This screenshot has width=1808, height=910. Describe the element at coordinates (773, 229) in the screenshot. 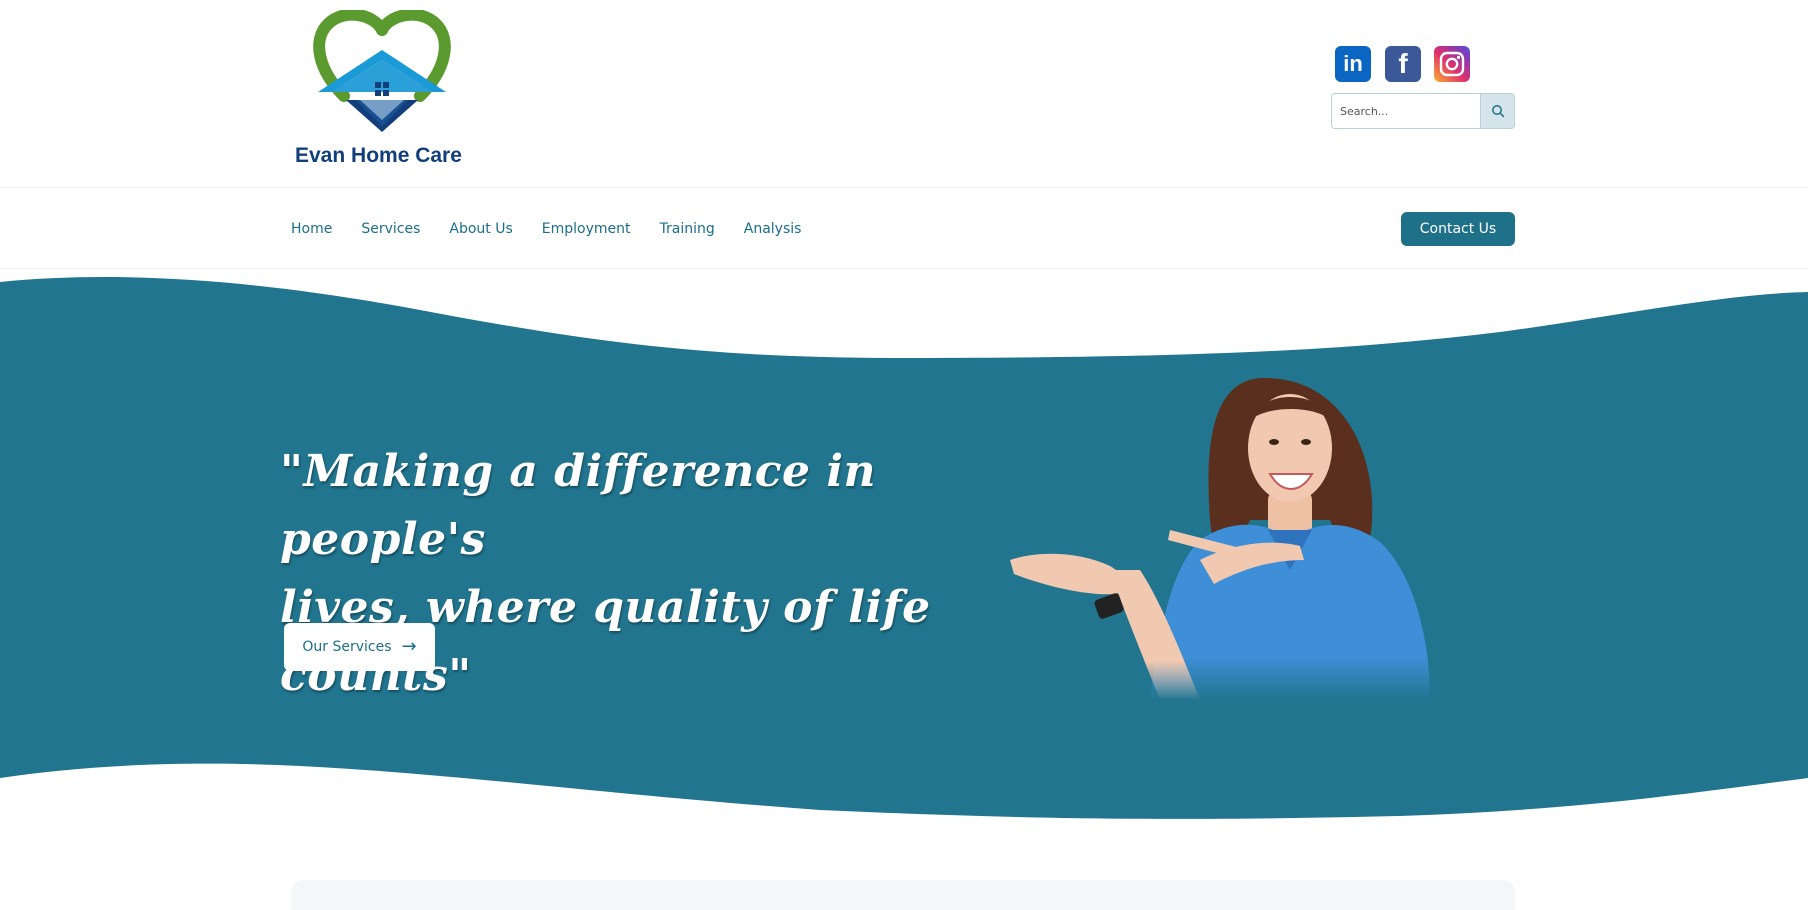

I see `nav-item-analysis: Analysis` at that location.